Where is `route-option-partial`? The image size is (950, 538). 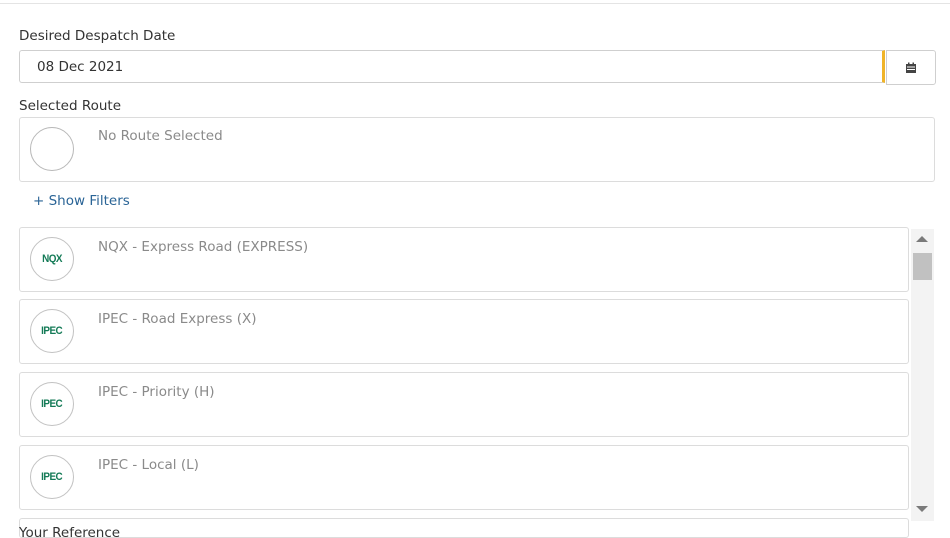 route-option-partial is located at coordinates (464, 528).